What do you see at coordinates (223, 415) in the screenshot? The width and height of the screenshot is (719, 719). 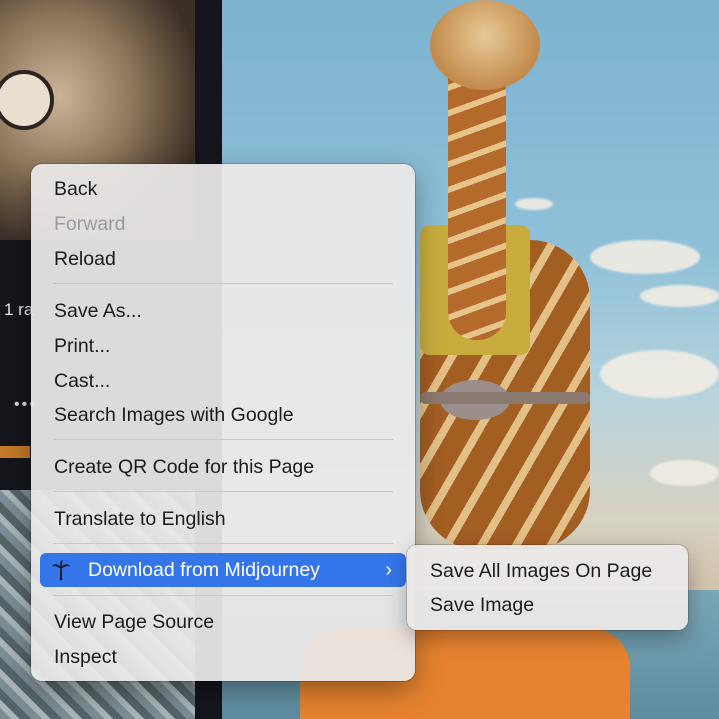 I see `menu-item-search-images-google: Search Images with Google` at bounding box center [223, 415].